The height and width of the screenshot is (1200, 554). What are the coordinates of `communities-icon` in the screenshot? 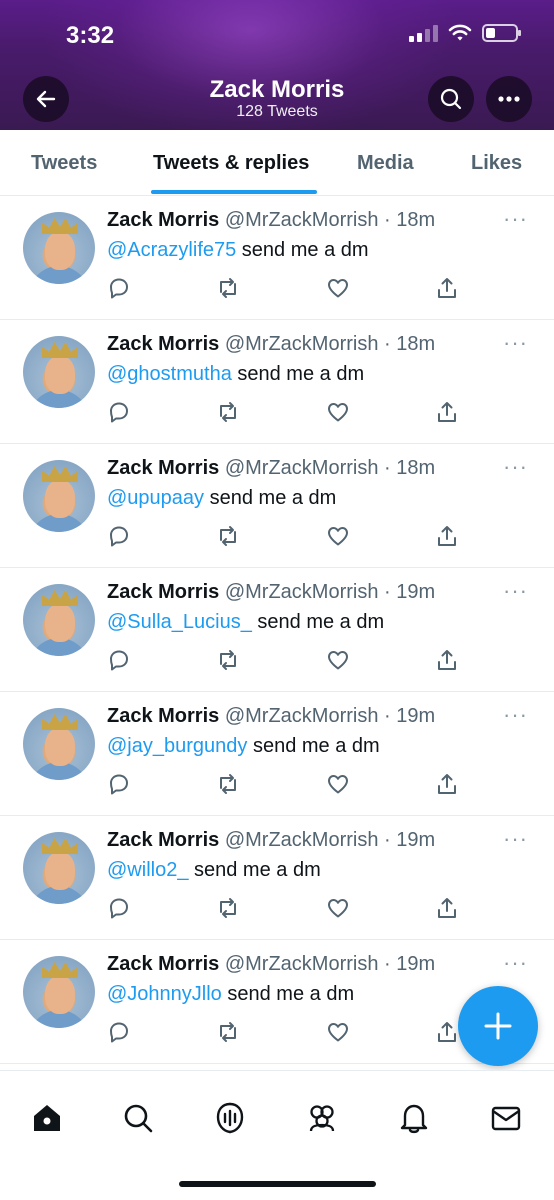 It's located at (322, 1118).